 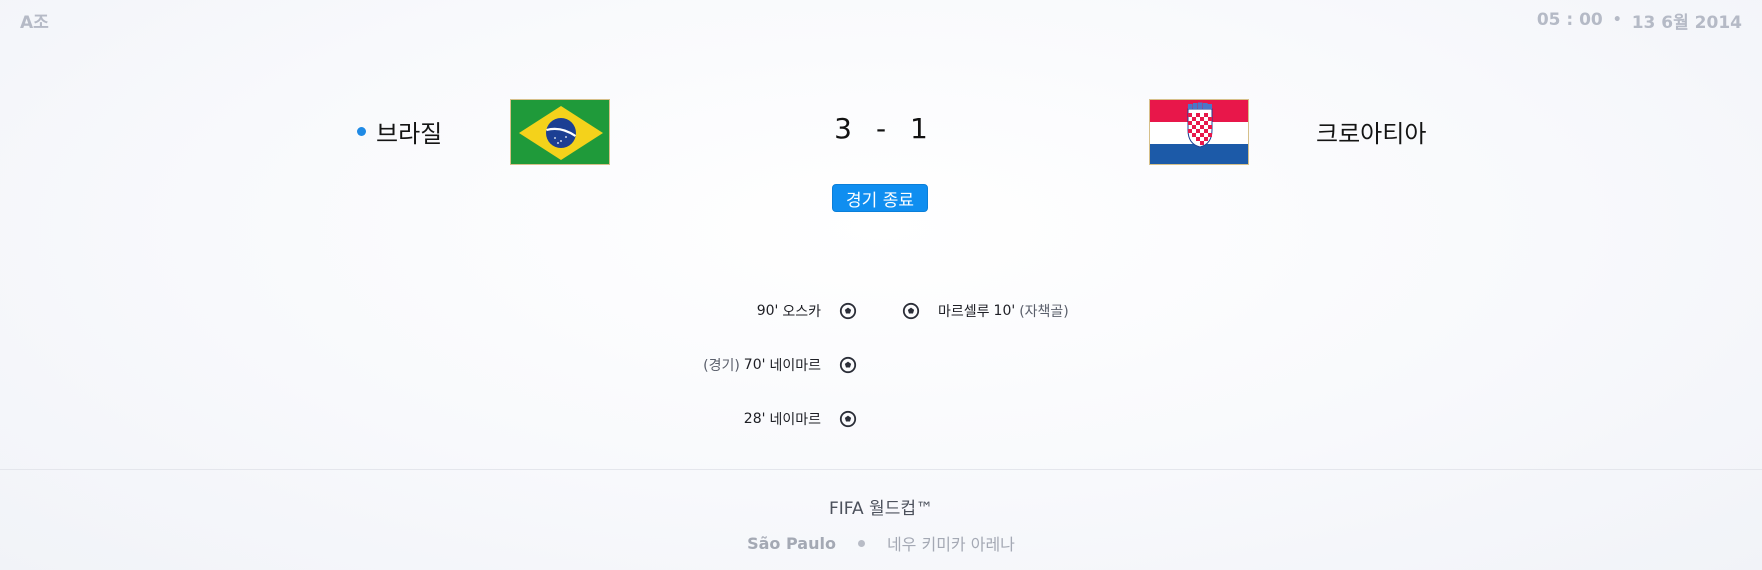 What do you see at coordinates (34, 22) in the screenshot?
I see `group-label: A조` at bounding box center [34, 22].